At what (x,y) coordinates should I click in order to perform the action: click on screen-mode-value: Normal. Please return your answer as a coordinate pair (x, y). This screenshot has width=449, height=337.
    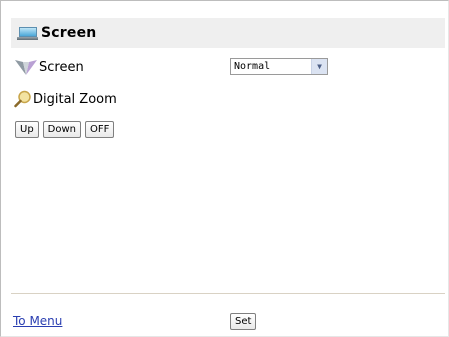
    Looking at the image, I should click on (252, 66).